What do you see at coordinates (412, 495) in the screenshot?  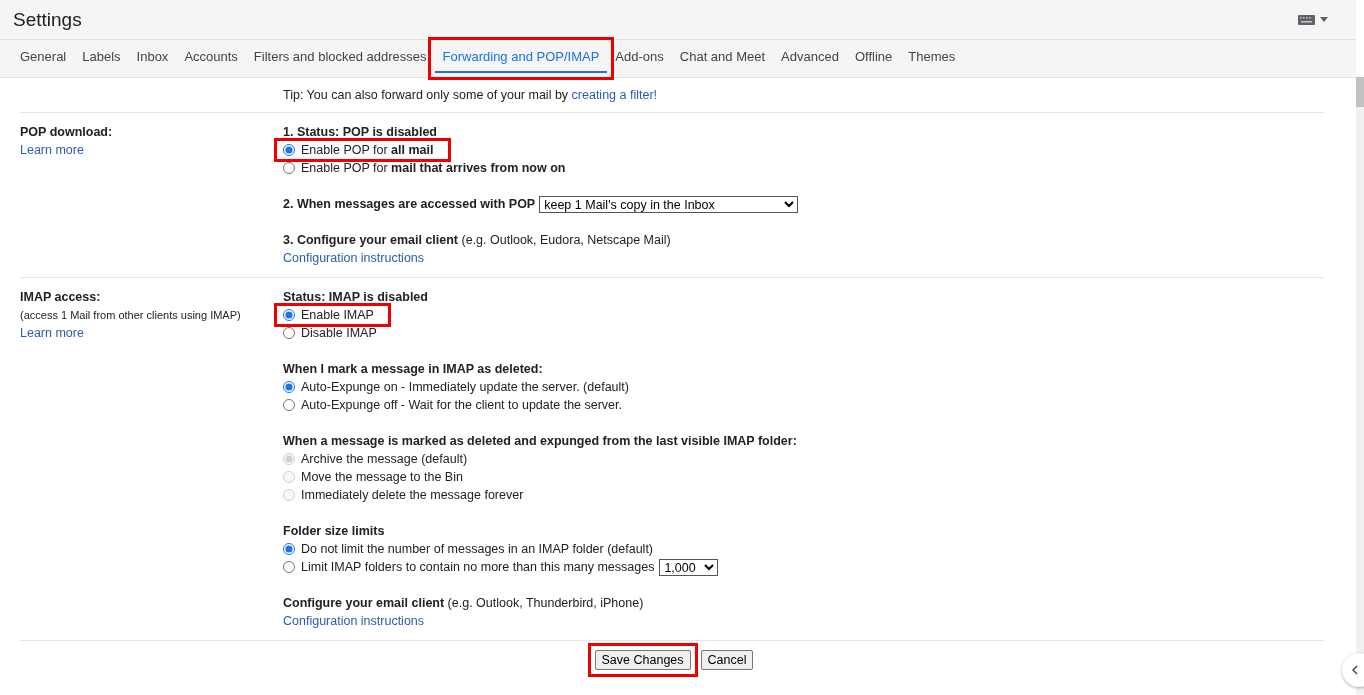 I see `option-label: Immediately delete the message forever` at bounding box center [412, 495].